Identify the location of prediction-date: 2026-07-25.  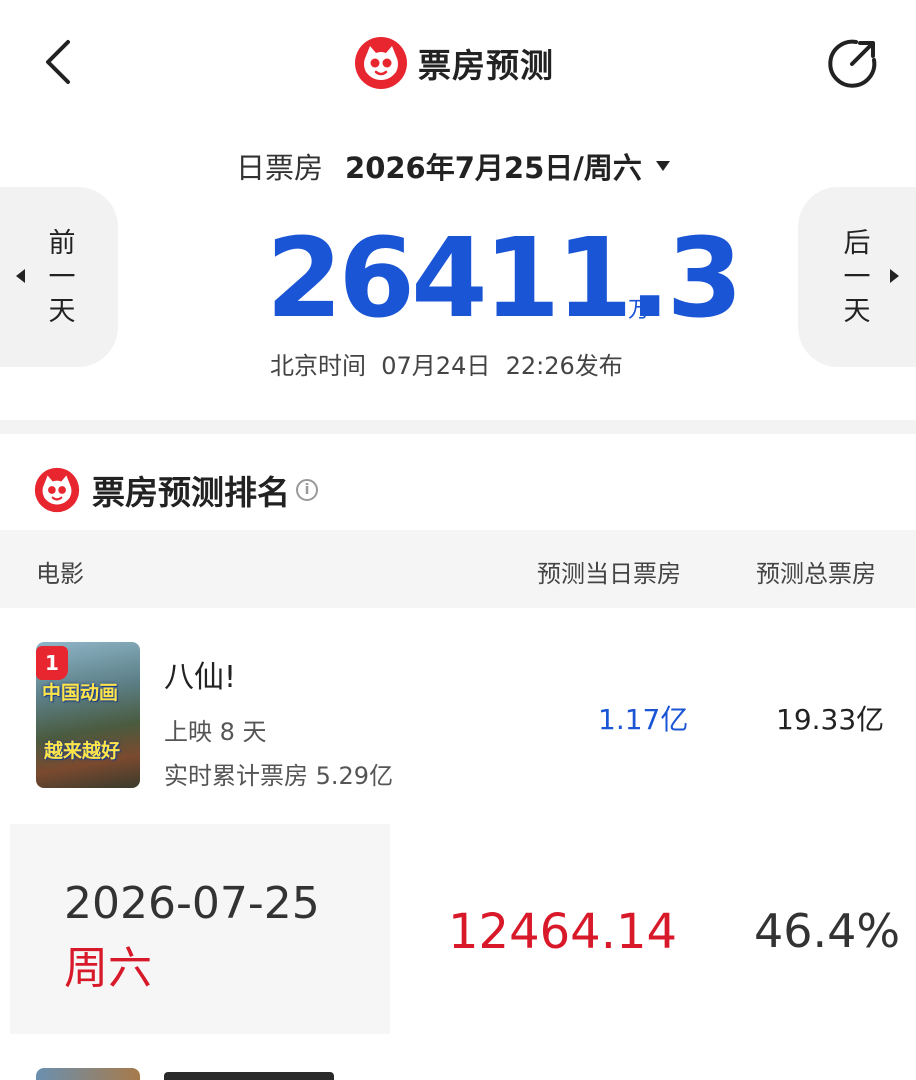
(192, 903).